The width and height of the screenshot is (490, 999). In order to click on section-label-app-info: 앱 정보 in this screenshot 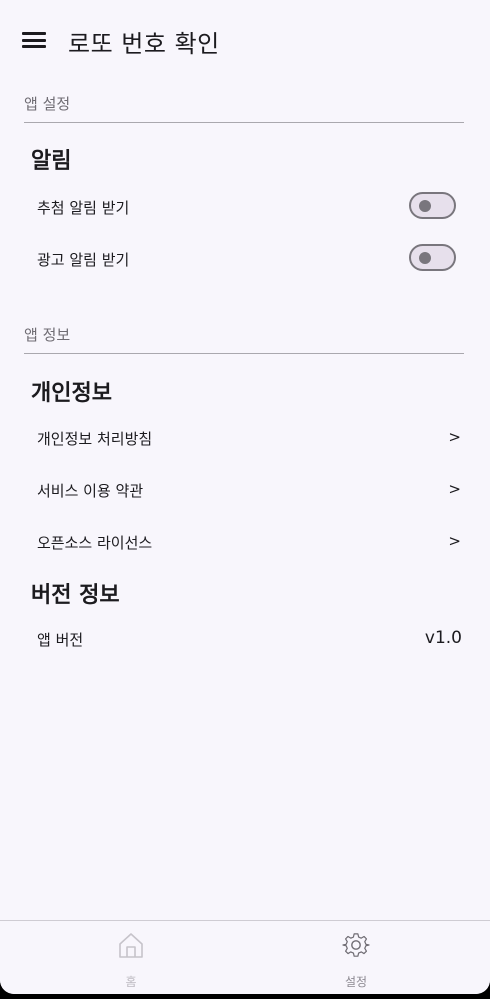, I will do `click(47, 335)`.